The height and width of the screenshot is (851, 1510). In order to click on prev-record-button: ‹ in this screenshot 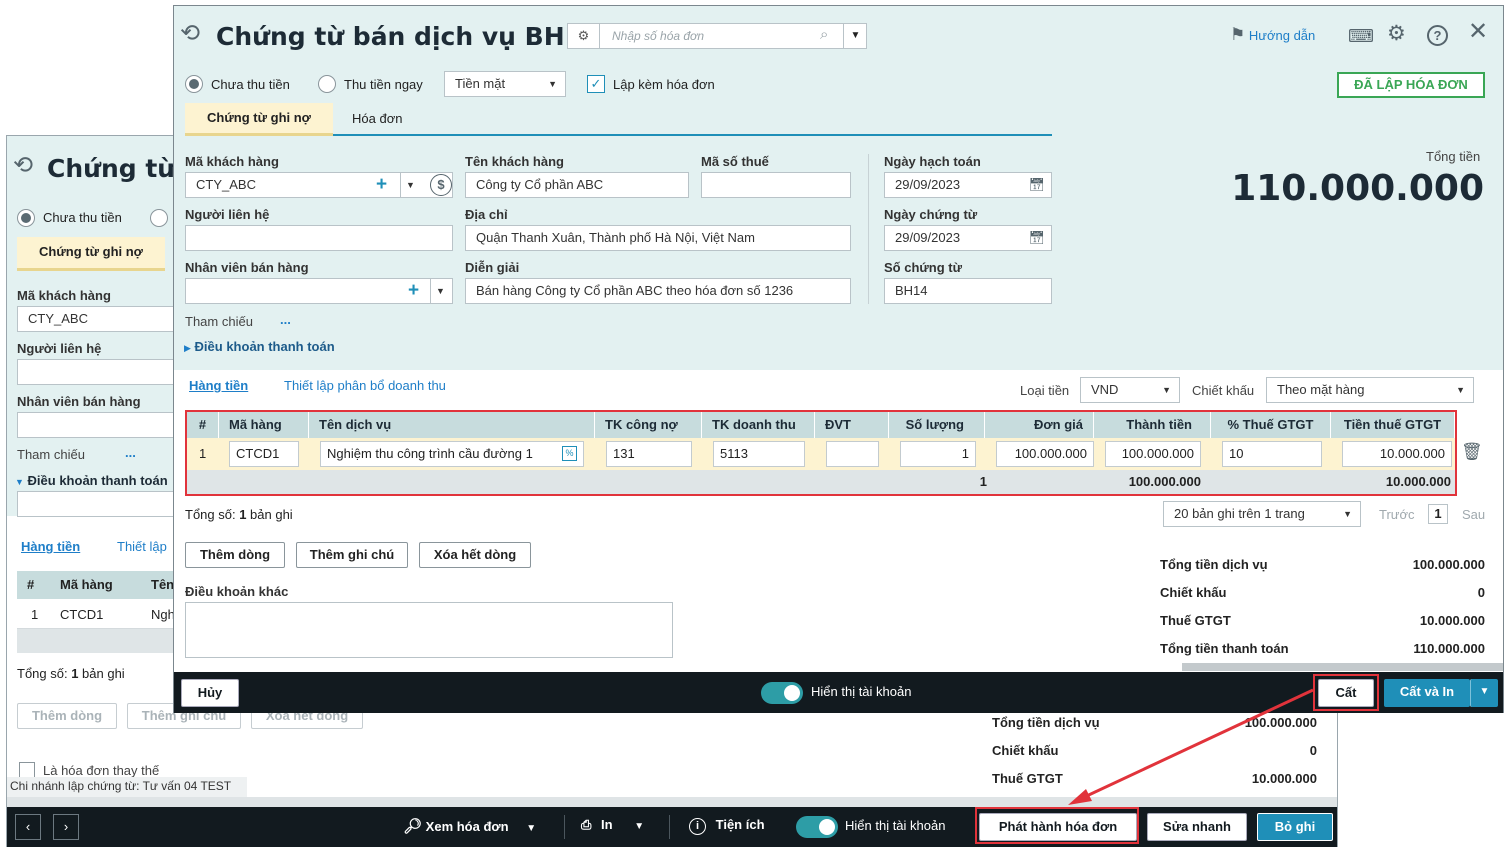, I will do `click(28, 827)`.